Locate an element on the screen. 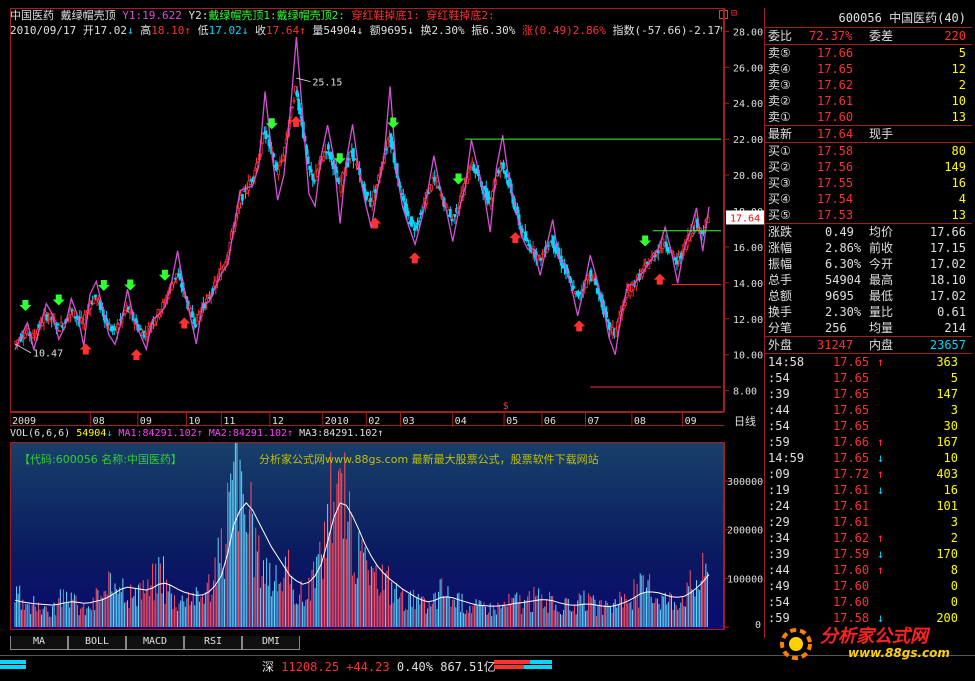 This screenshot has width=975, height=681. now-hand-label: 现手 is located at coordinates (881, 134).